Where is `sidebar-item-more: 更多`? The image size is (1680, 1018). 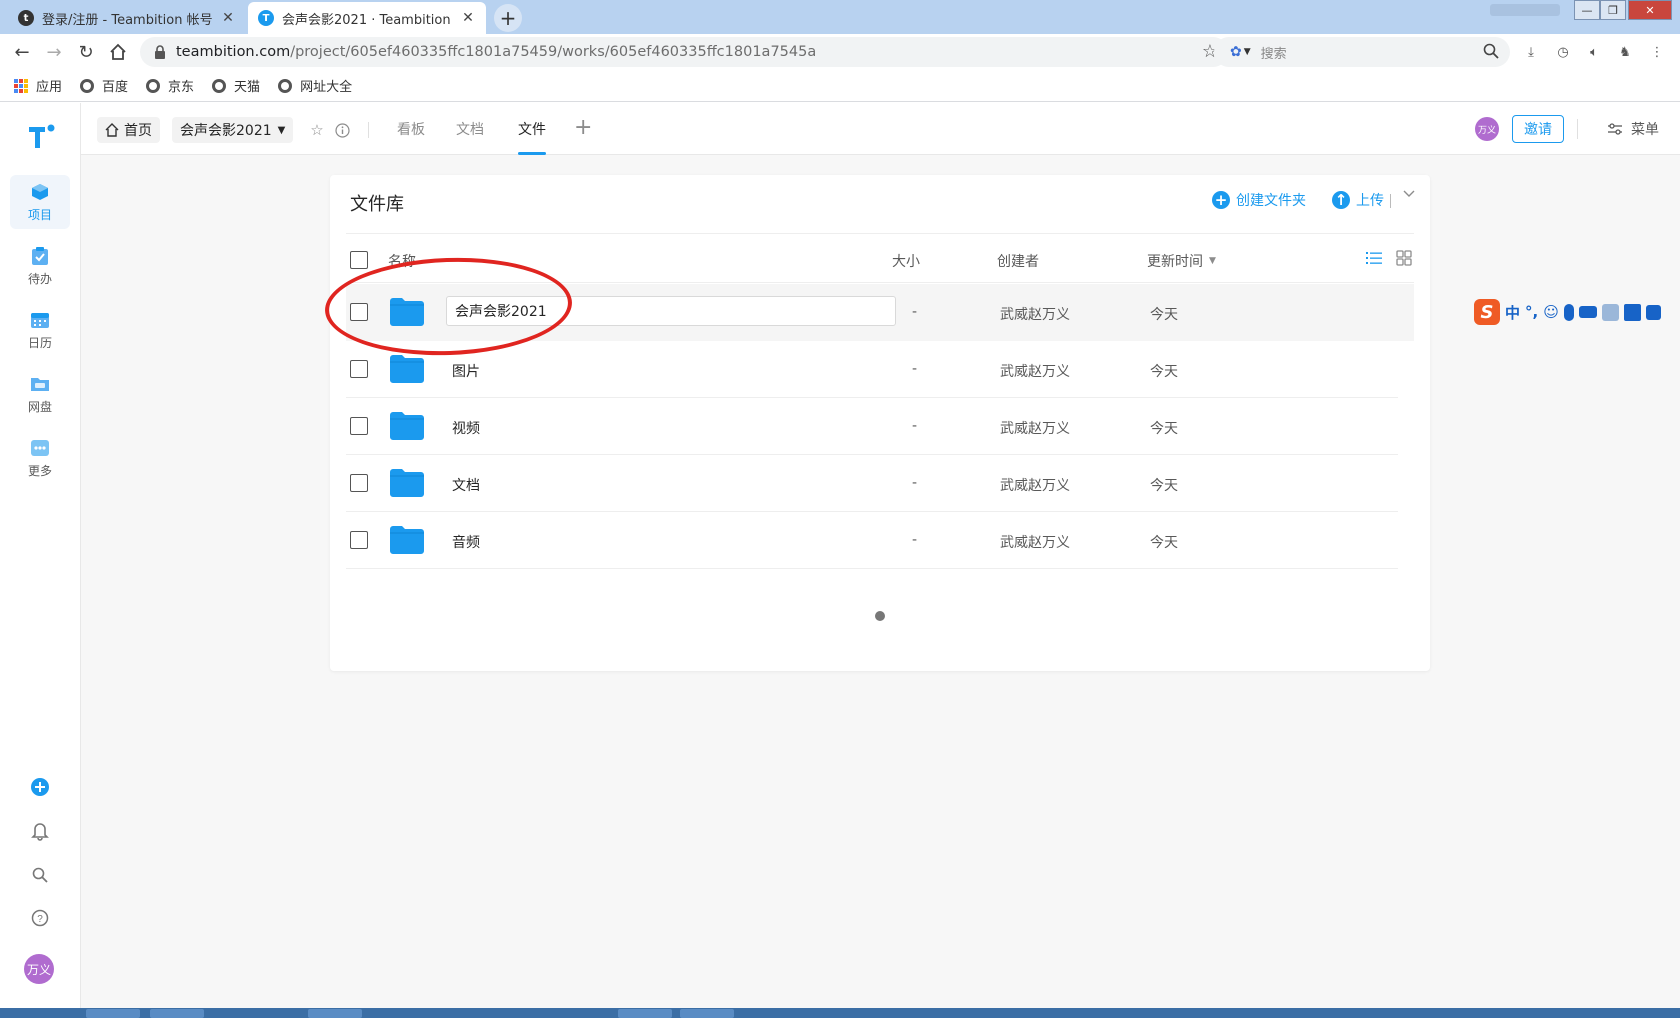 sidebar-item-more: 更多 is located at coordinates (40, 458).